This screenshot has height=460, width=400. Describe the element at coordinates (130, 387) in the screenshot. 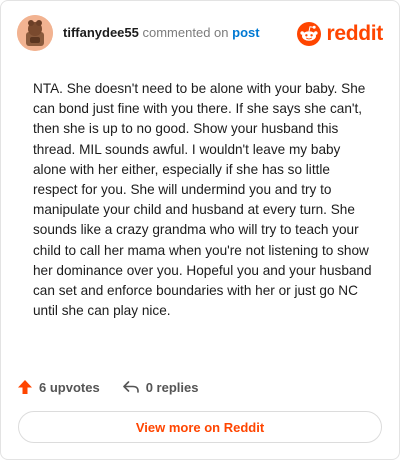

I see `reply-arrow-icon` at that location.